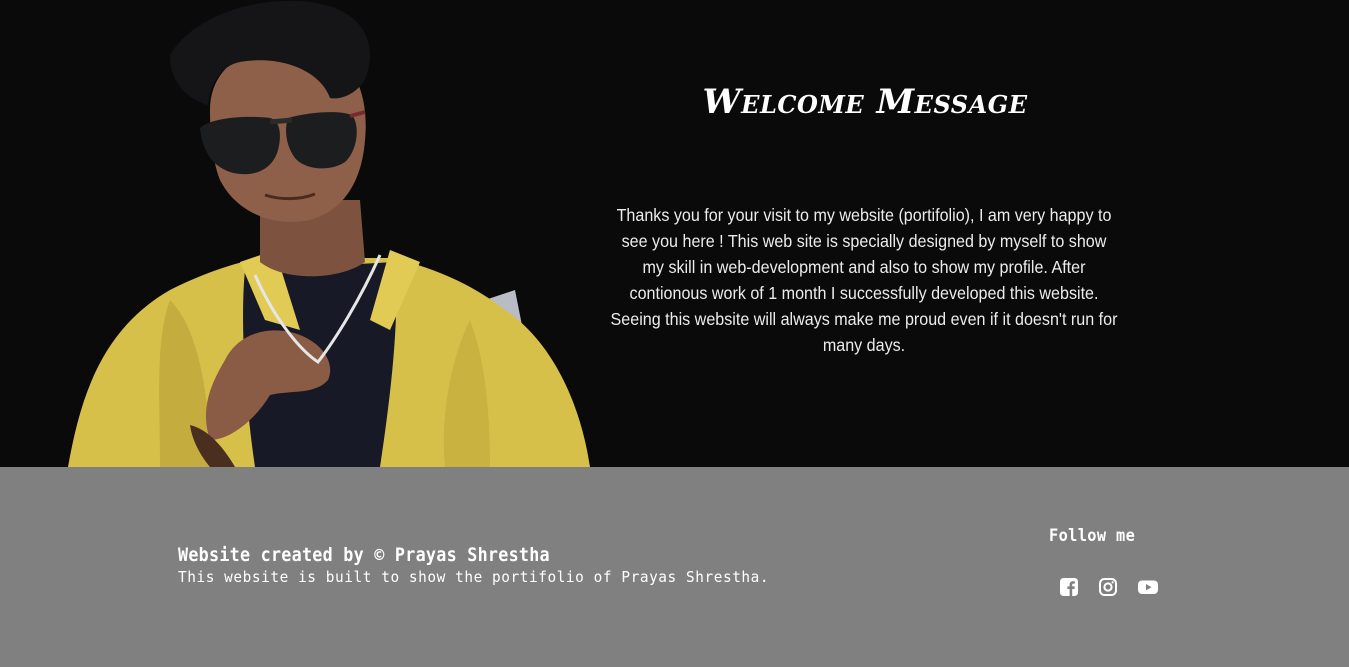  What do you see at coordinates (364, 555) in the screenshot?
I see `footer-credit: Website created by © Prayas Shrestha` at bounding box center [364, 555].